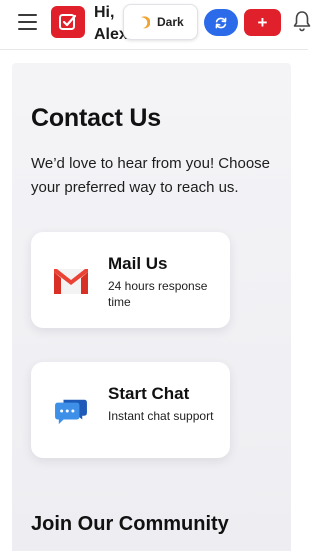 This screenshot has width=320, height=551. I want to click on page-title: Contact Us, so click(96, 118).